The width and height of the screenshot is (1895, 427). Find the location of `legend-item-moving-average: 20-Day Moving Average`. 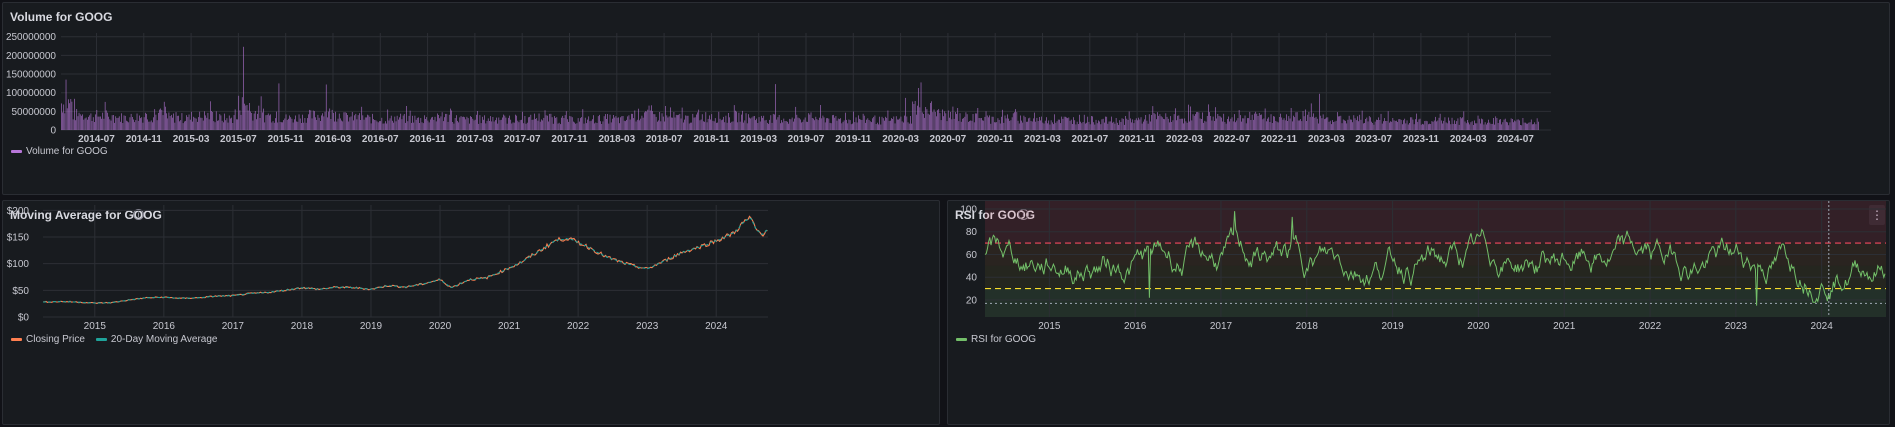

legend-item-moving-average: 20-Day Moving Average is located at coordinates (156, 339).